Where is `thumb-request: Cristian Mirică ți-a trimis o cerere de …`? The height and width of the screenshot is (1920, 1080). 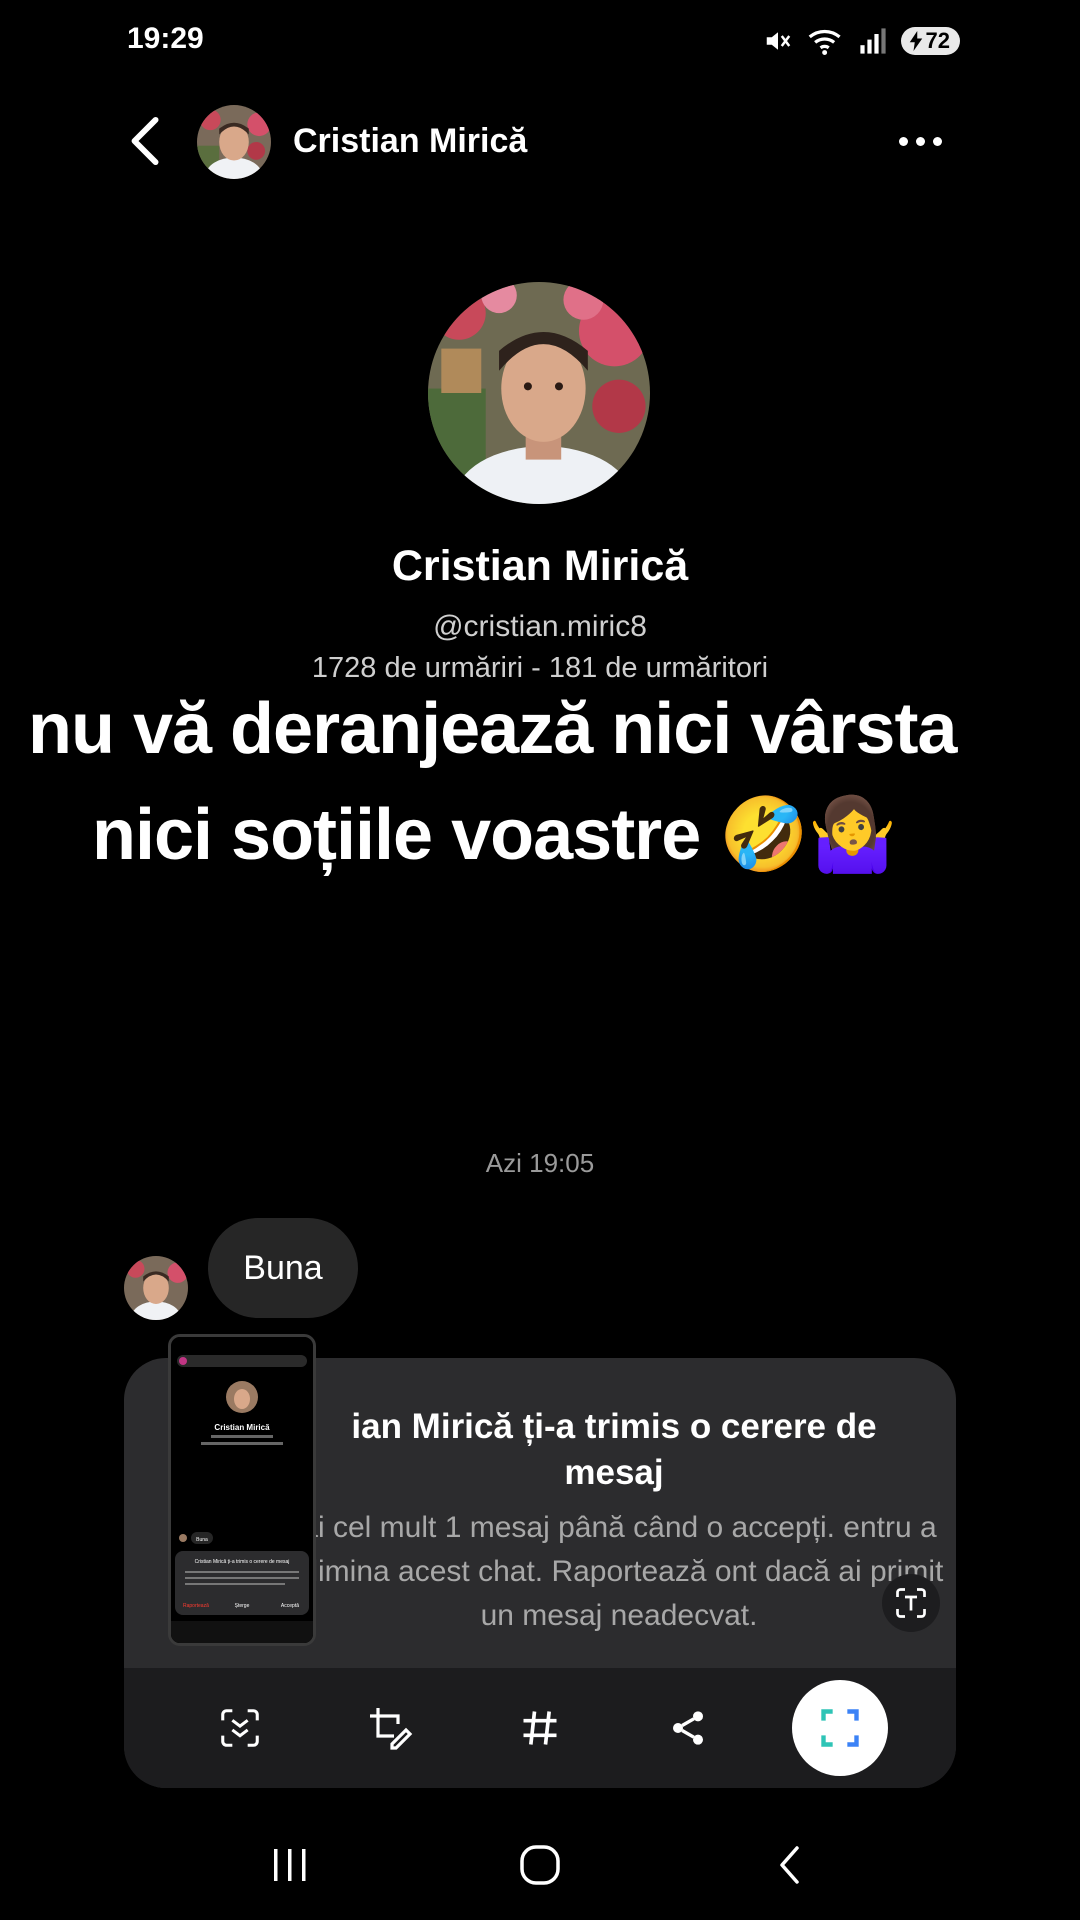 thumb-request: Cristian Mirică ți-a trimis o cerere de … is located at coordinates (242, 1562).